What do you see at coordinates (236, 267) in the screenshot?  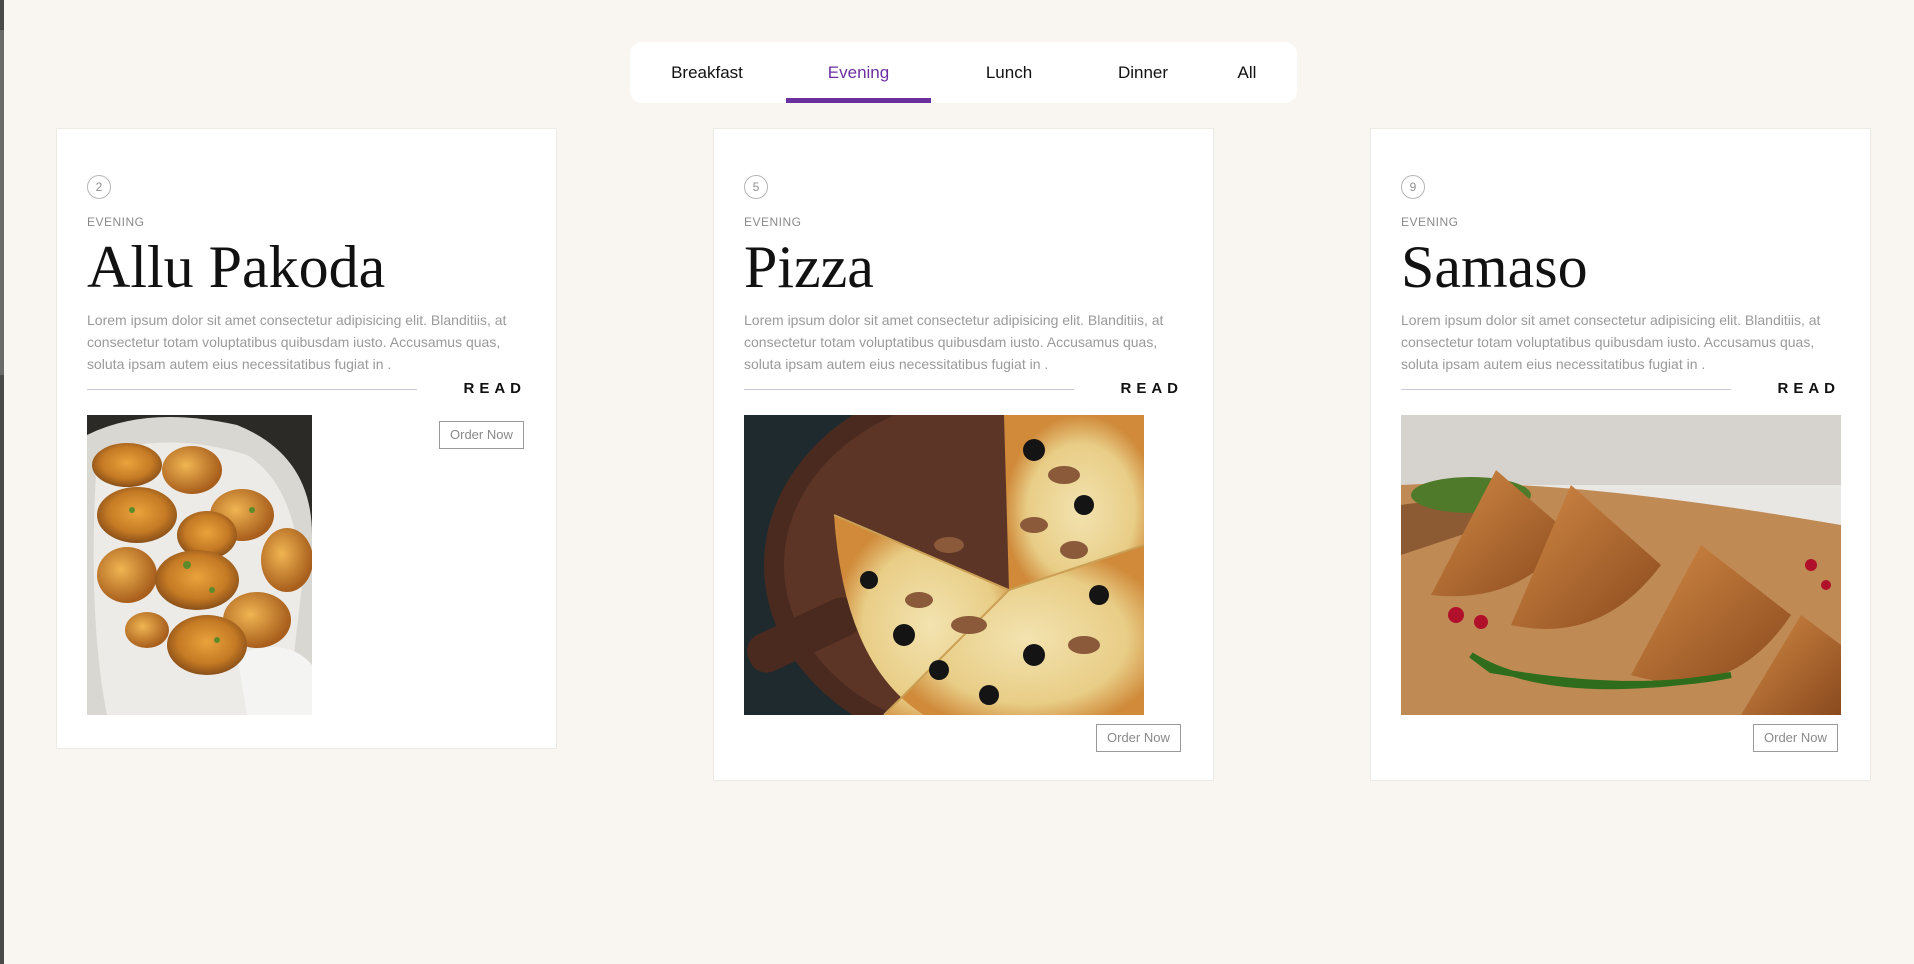 I see `item-title: Allu Pakoda` at bounding box center [236, 267].